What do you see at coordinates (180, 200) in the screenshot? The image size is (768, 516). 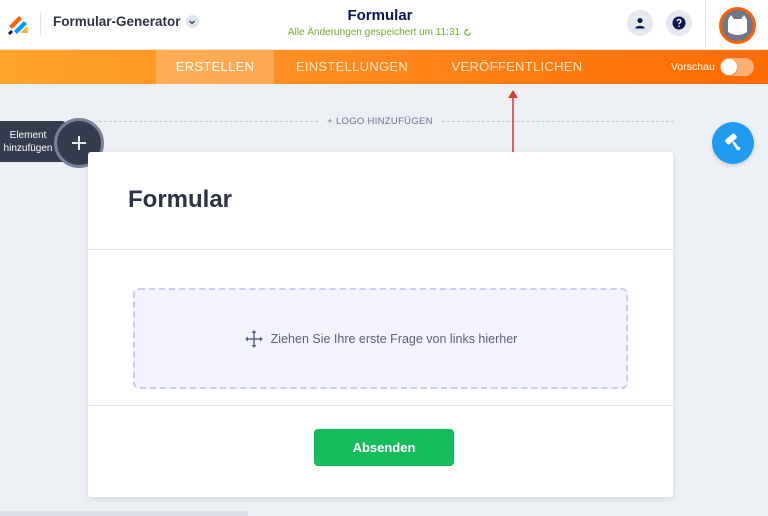 I see `form-heading: Formular` at bounding box center [180, 200].